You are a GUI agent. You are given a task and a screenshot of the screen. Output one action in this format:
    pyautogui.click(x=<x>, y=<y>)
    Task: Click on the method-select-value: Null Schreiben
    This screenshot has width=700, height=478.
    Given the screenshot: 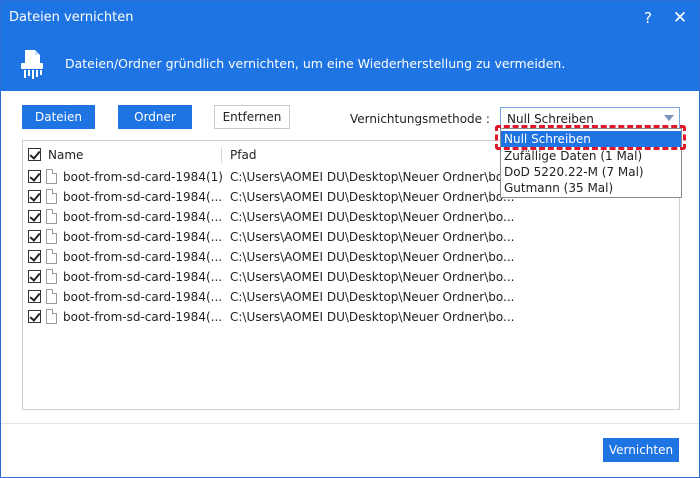 What is the action you would take?
    pyautogui.click(x=550, y=119)
    